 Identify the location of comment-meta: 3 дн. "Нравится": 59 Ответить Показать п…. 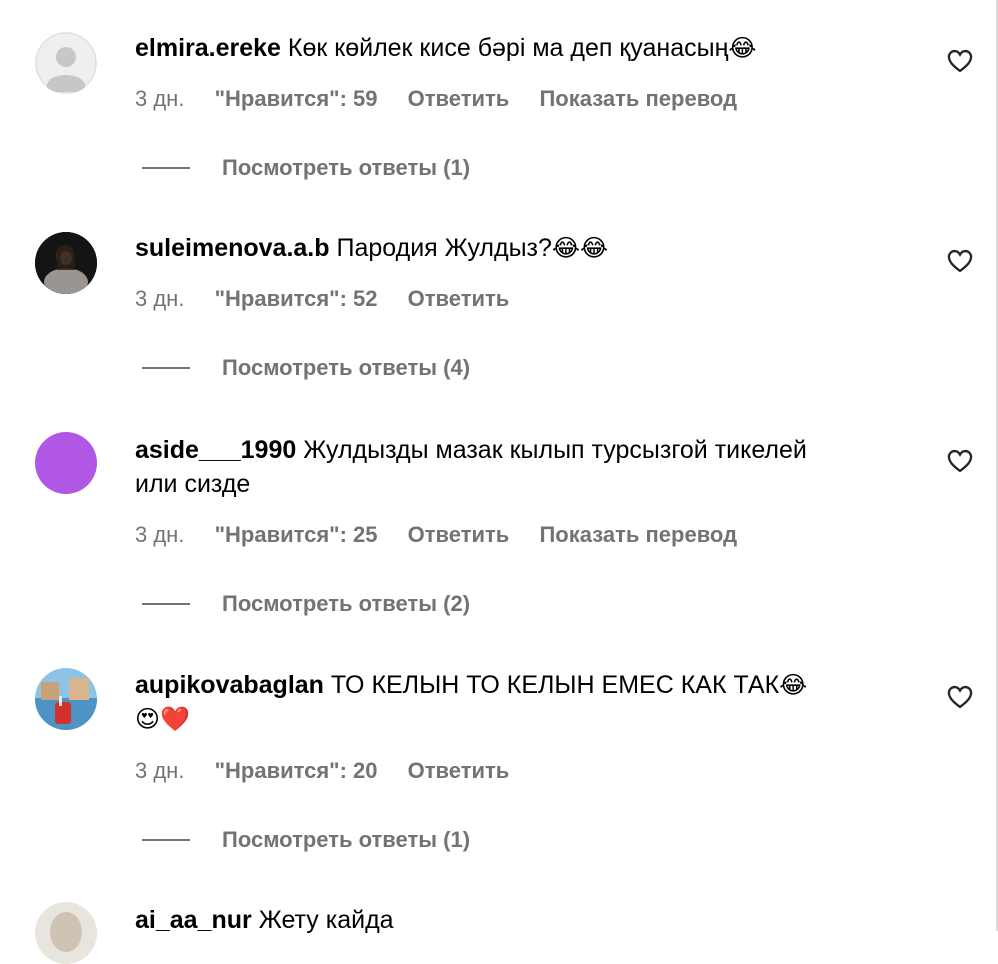
(448, 99).